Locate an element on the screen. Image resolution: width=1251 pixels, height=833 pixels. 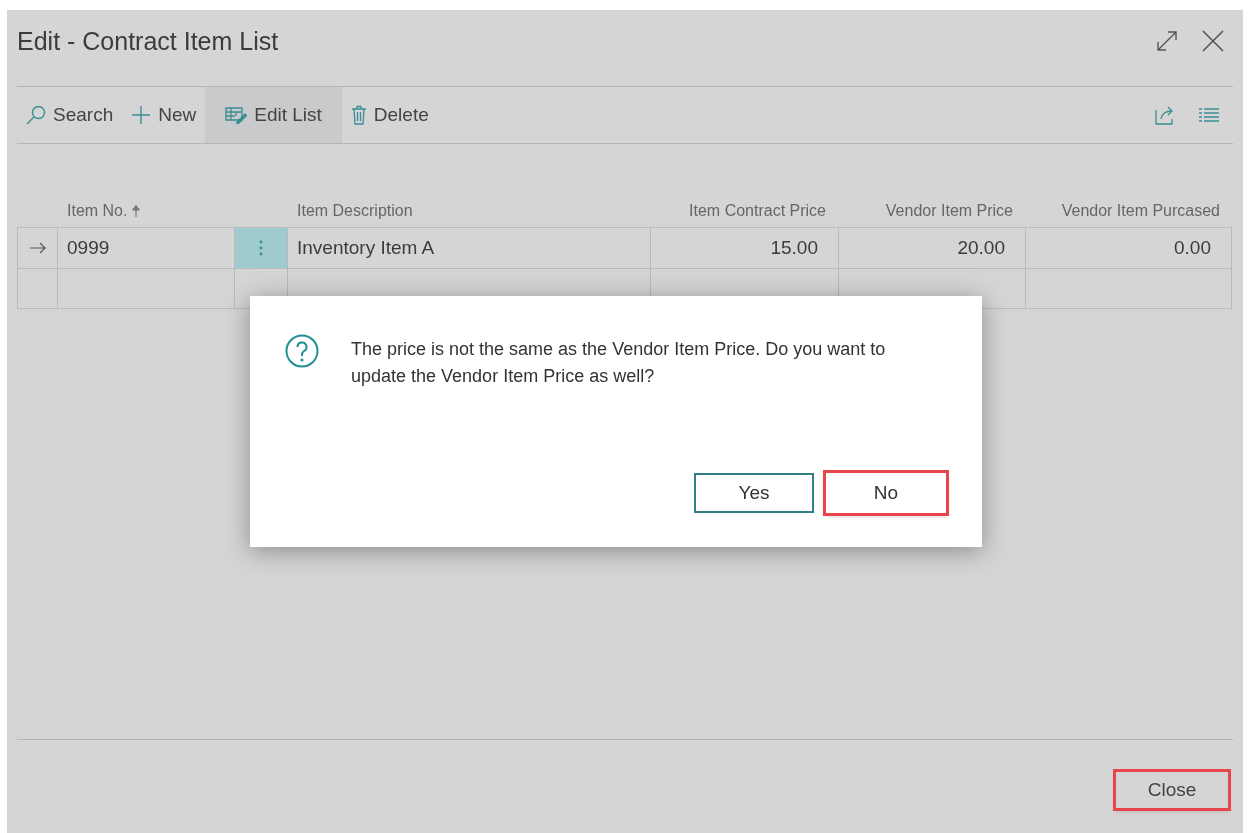
dialog-button: No is located at coordinates (886, 493).